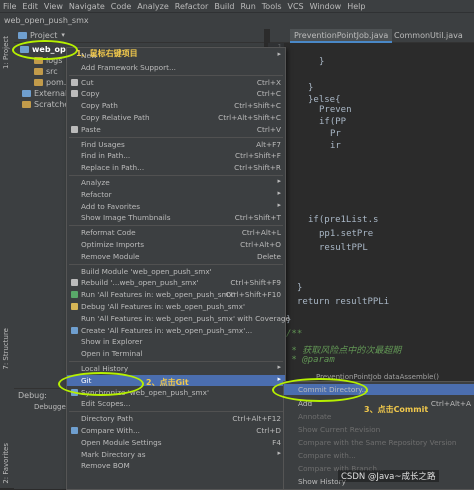 This screenshot has width=474, height=490. I want to click on annotation-step1: 1、鼠标右键项目, so click(107, 53).